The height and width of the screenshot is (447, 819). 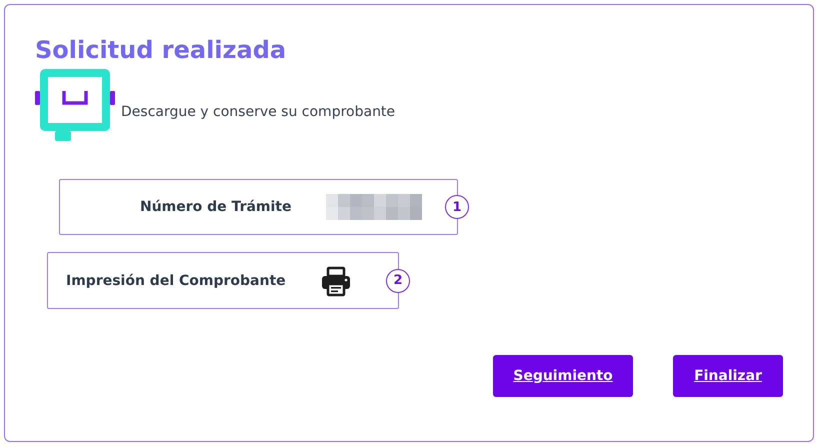 I want to click on field-label: Número de Trámite, so click(x=216, y=207).